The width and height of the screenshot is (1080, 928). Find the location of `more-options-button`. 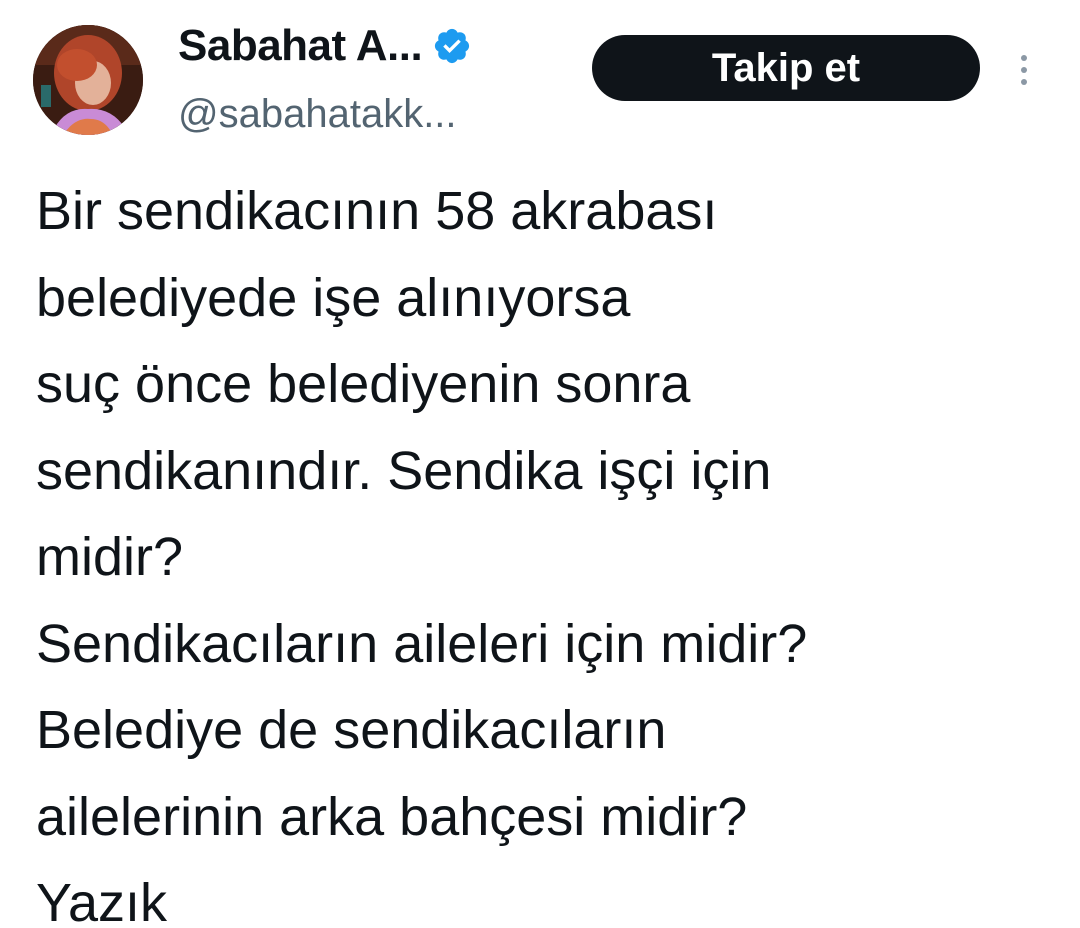

more-options-button is located at coordinates (1024, 70).